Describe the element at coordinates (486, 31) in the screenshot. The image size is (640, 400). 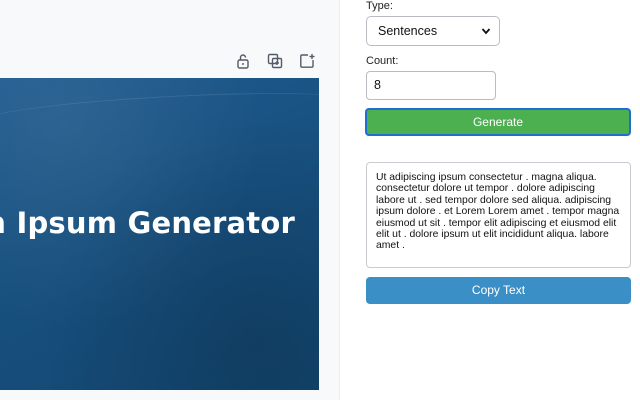
I see `chevron-down-icon` at that location.